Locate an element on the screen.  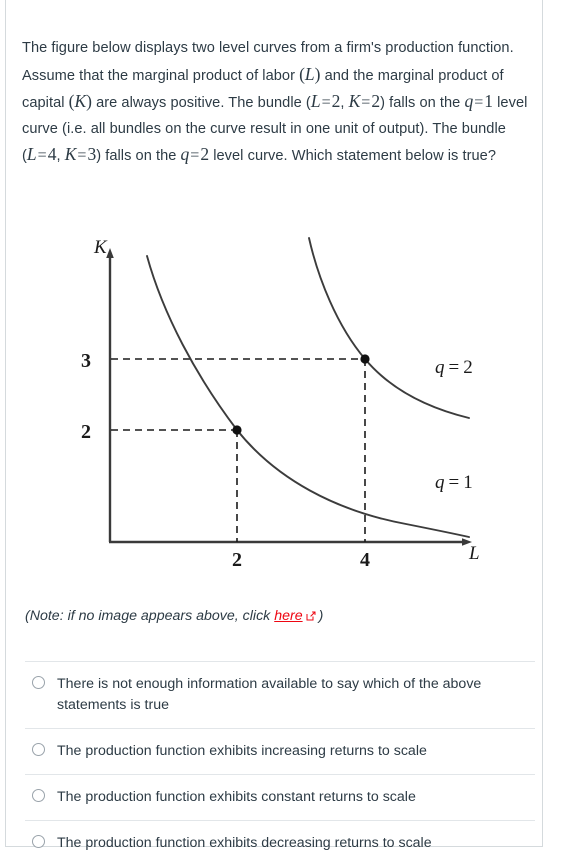
curve-q2 is located at coordinates (389, 328).